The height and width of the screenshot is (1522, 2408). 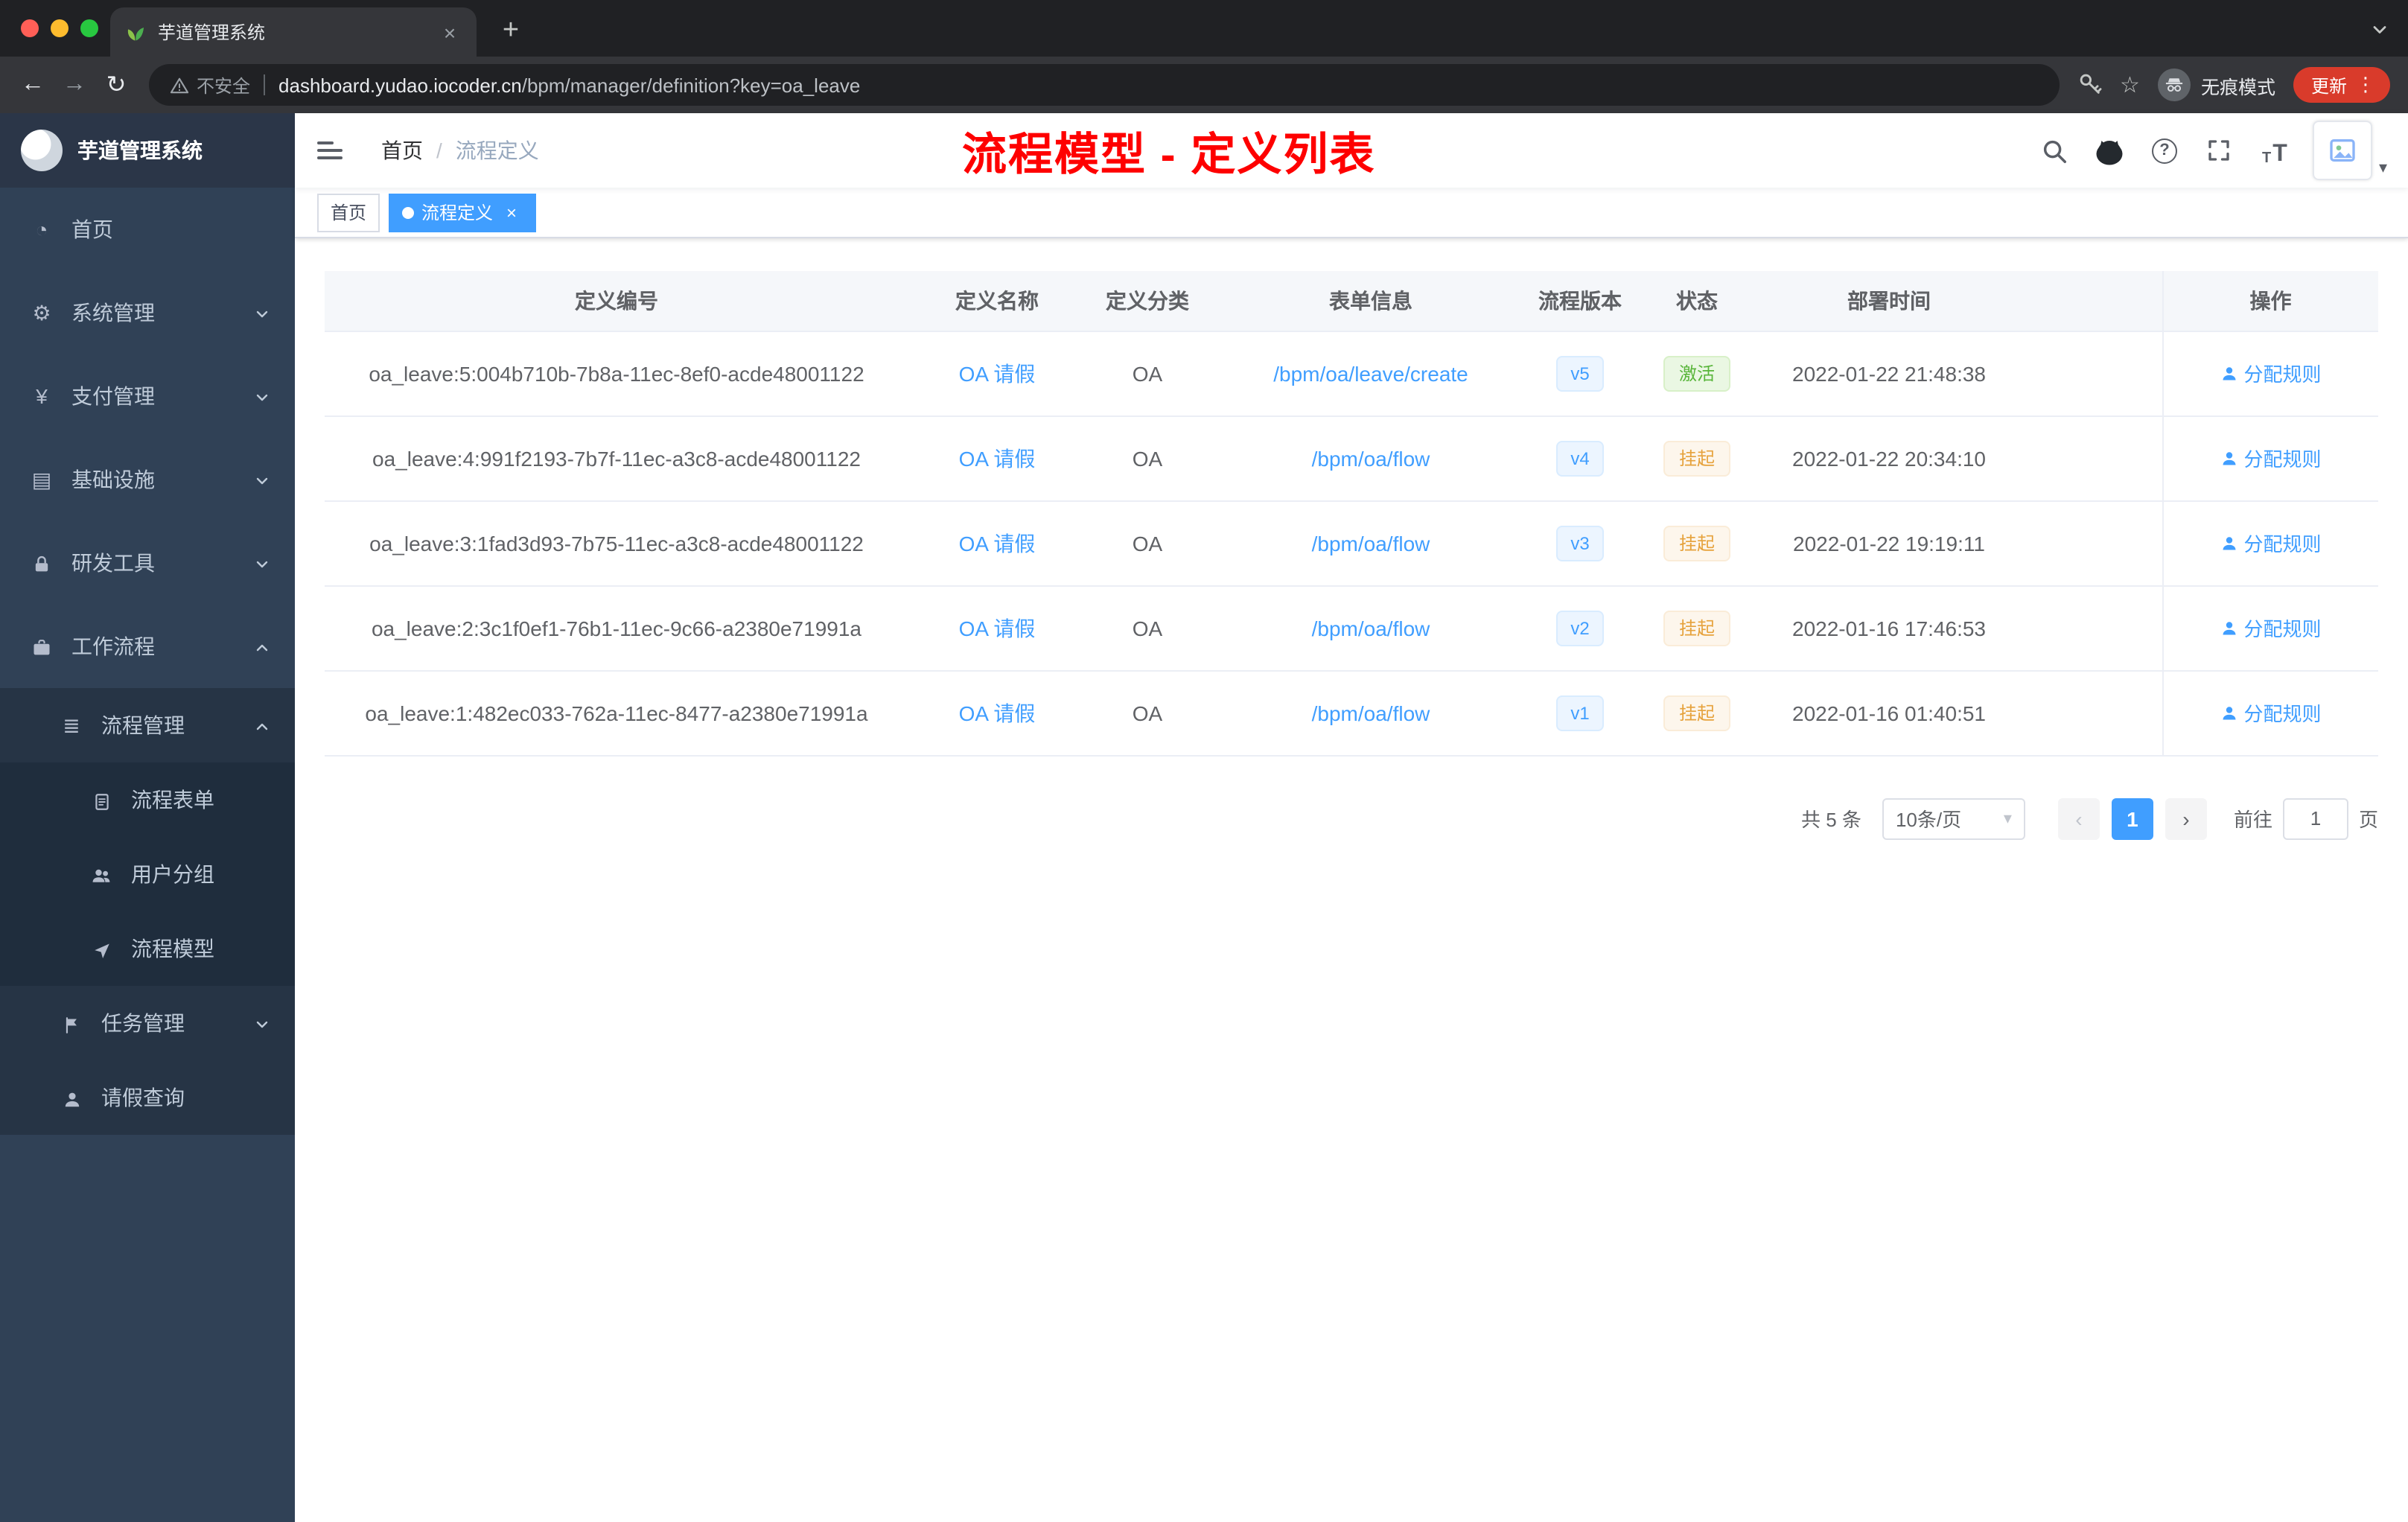 I want to click on pagination-total: 共 5 条, so click(x=1831, y=820).